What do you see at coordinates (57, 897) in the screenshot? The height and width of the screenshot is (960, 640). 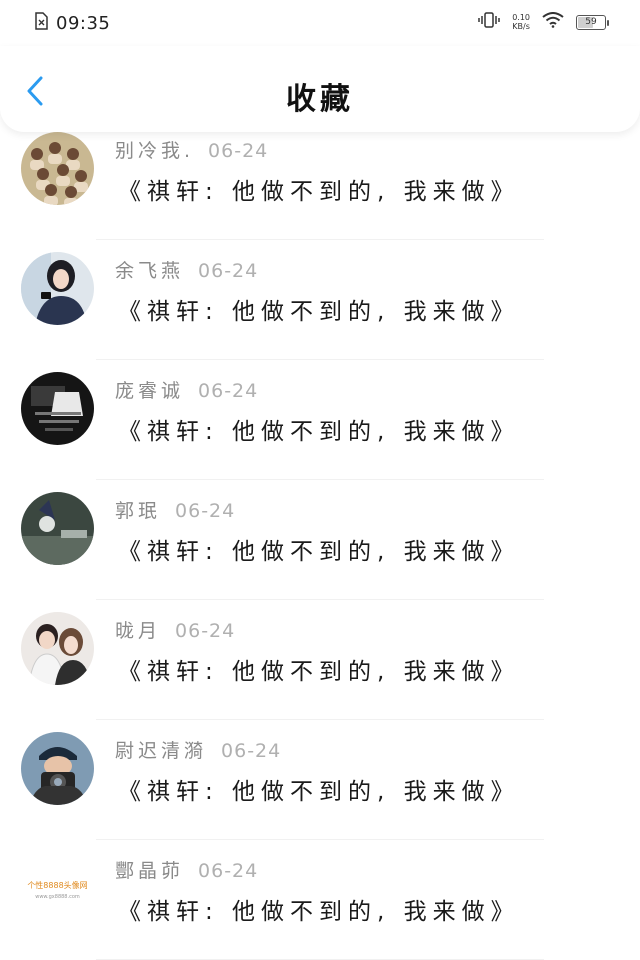 I see `svg-text: www.gx8888.com` at bounding box center [57, 897].